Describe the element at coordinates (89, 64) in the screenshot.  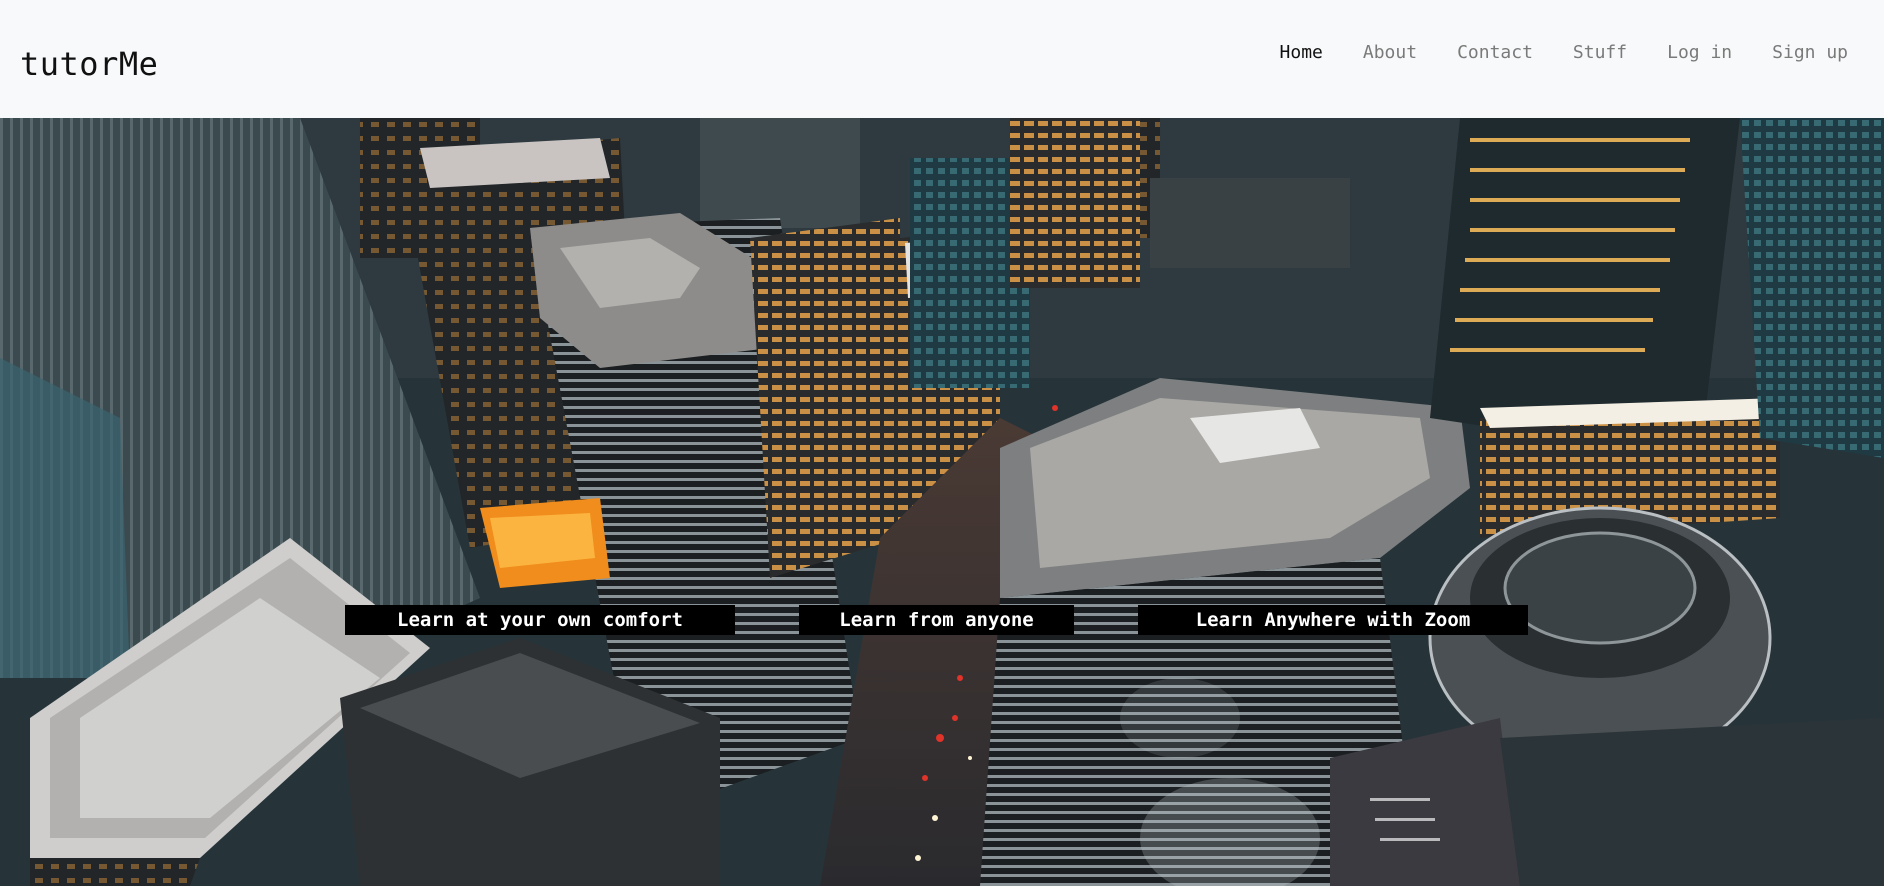
I see `brand-logo: tutorMe` at that location.